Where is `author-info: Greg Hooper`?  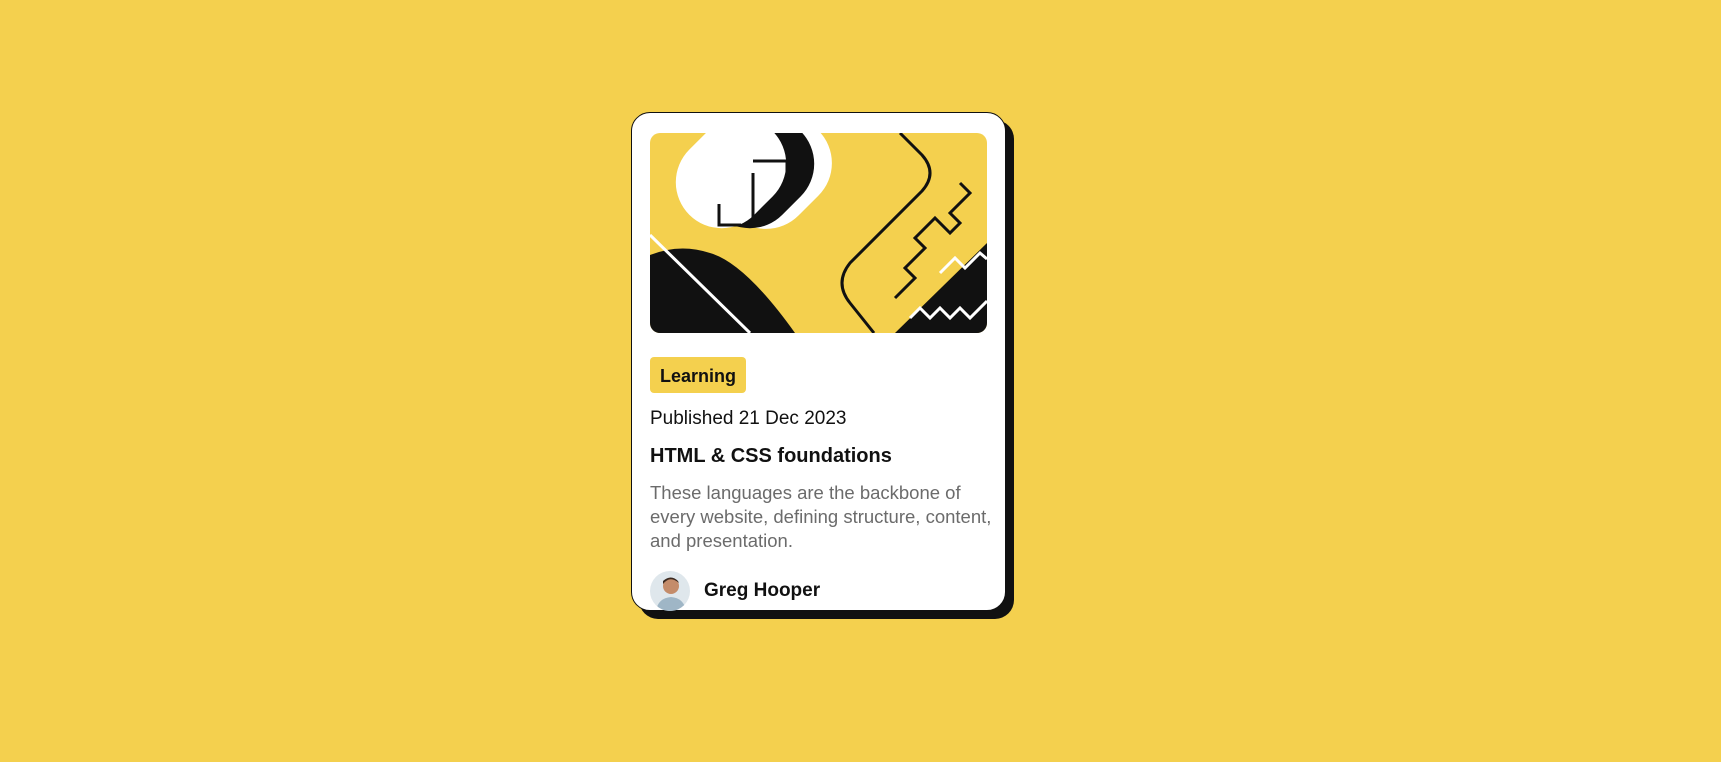 author-info: Greg Hooper is located at coordinates (817, 591).